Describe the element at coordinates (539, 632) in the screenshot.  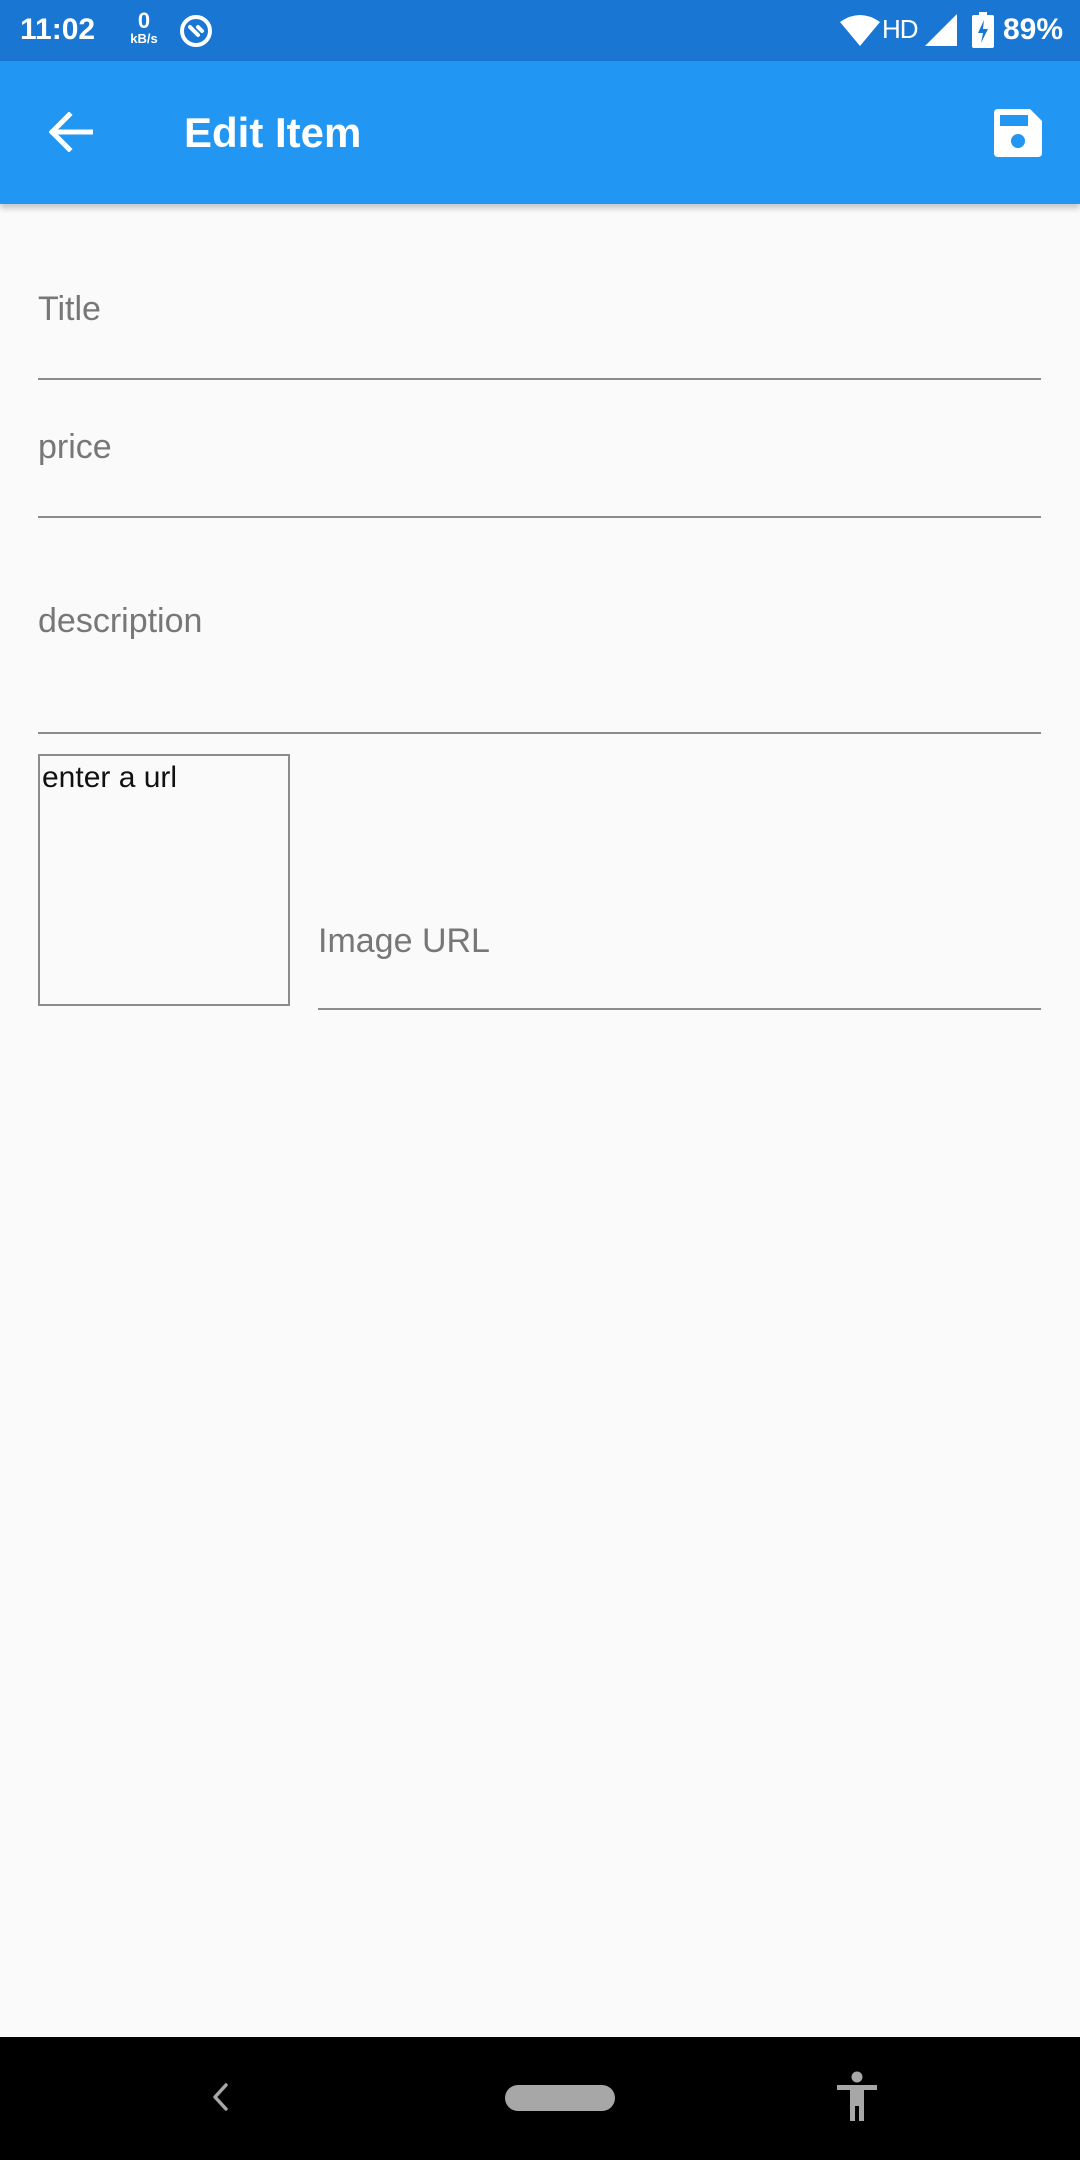
I see `description-input` at that location.